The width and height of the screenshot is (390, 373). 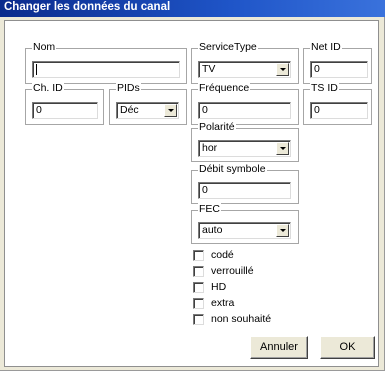 I want to click on servicetype-value: TV, so click(x=209, y=69).